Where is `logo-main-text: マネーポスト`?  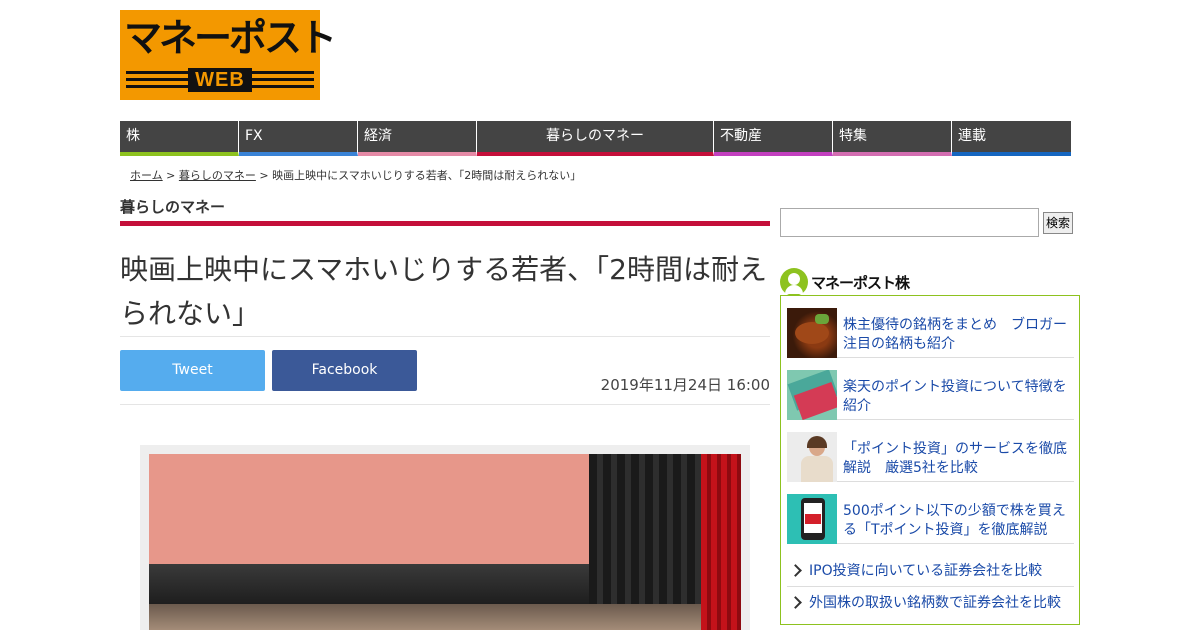
logo-main-text: マネーポスト is located at coordinates (230, 38).